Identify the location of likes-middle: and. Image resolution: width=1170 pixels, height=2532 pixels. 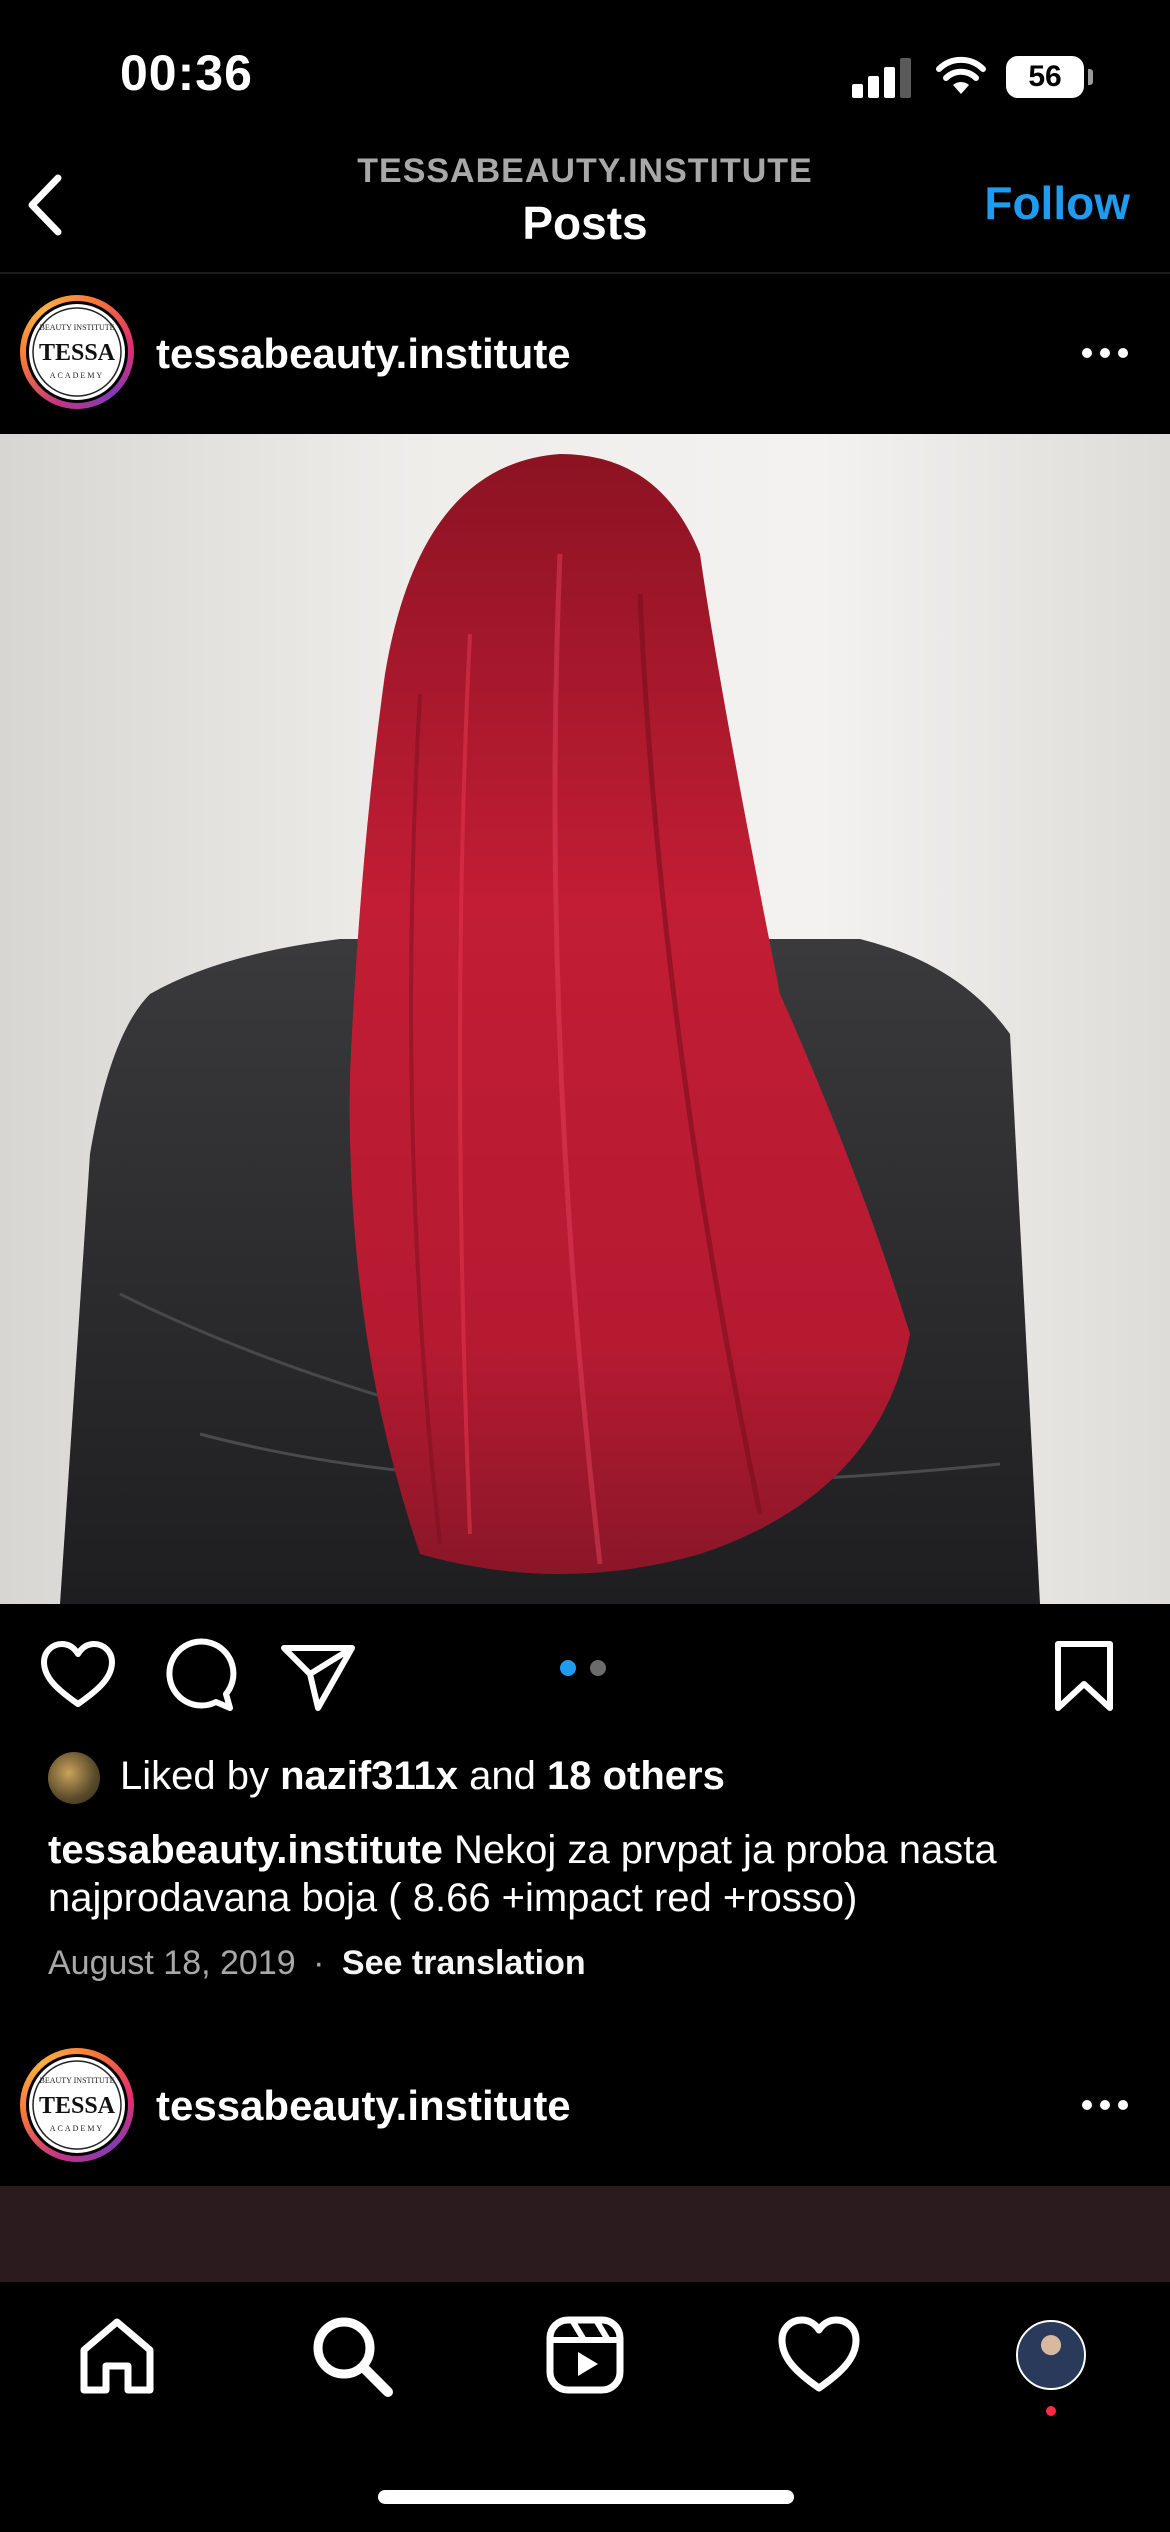
(502, 1776).